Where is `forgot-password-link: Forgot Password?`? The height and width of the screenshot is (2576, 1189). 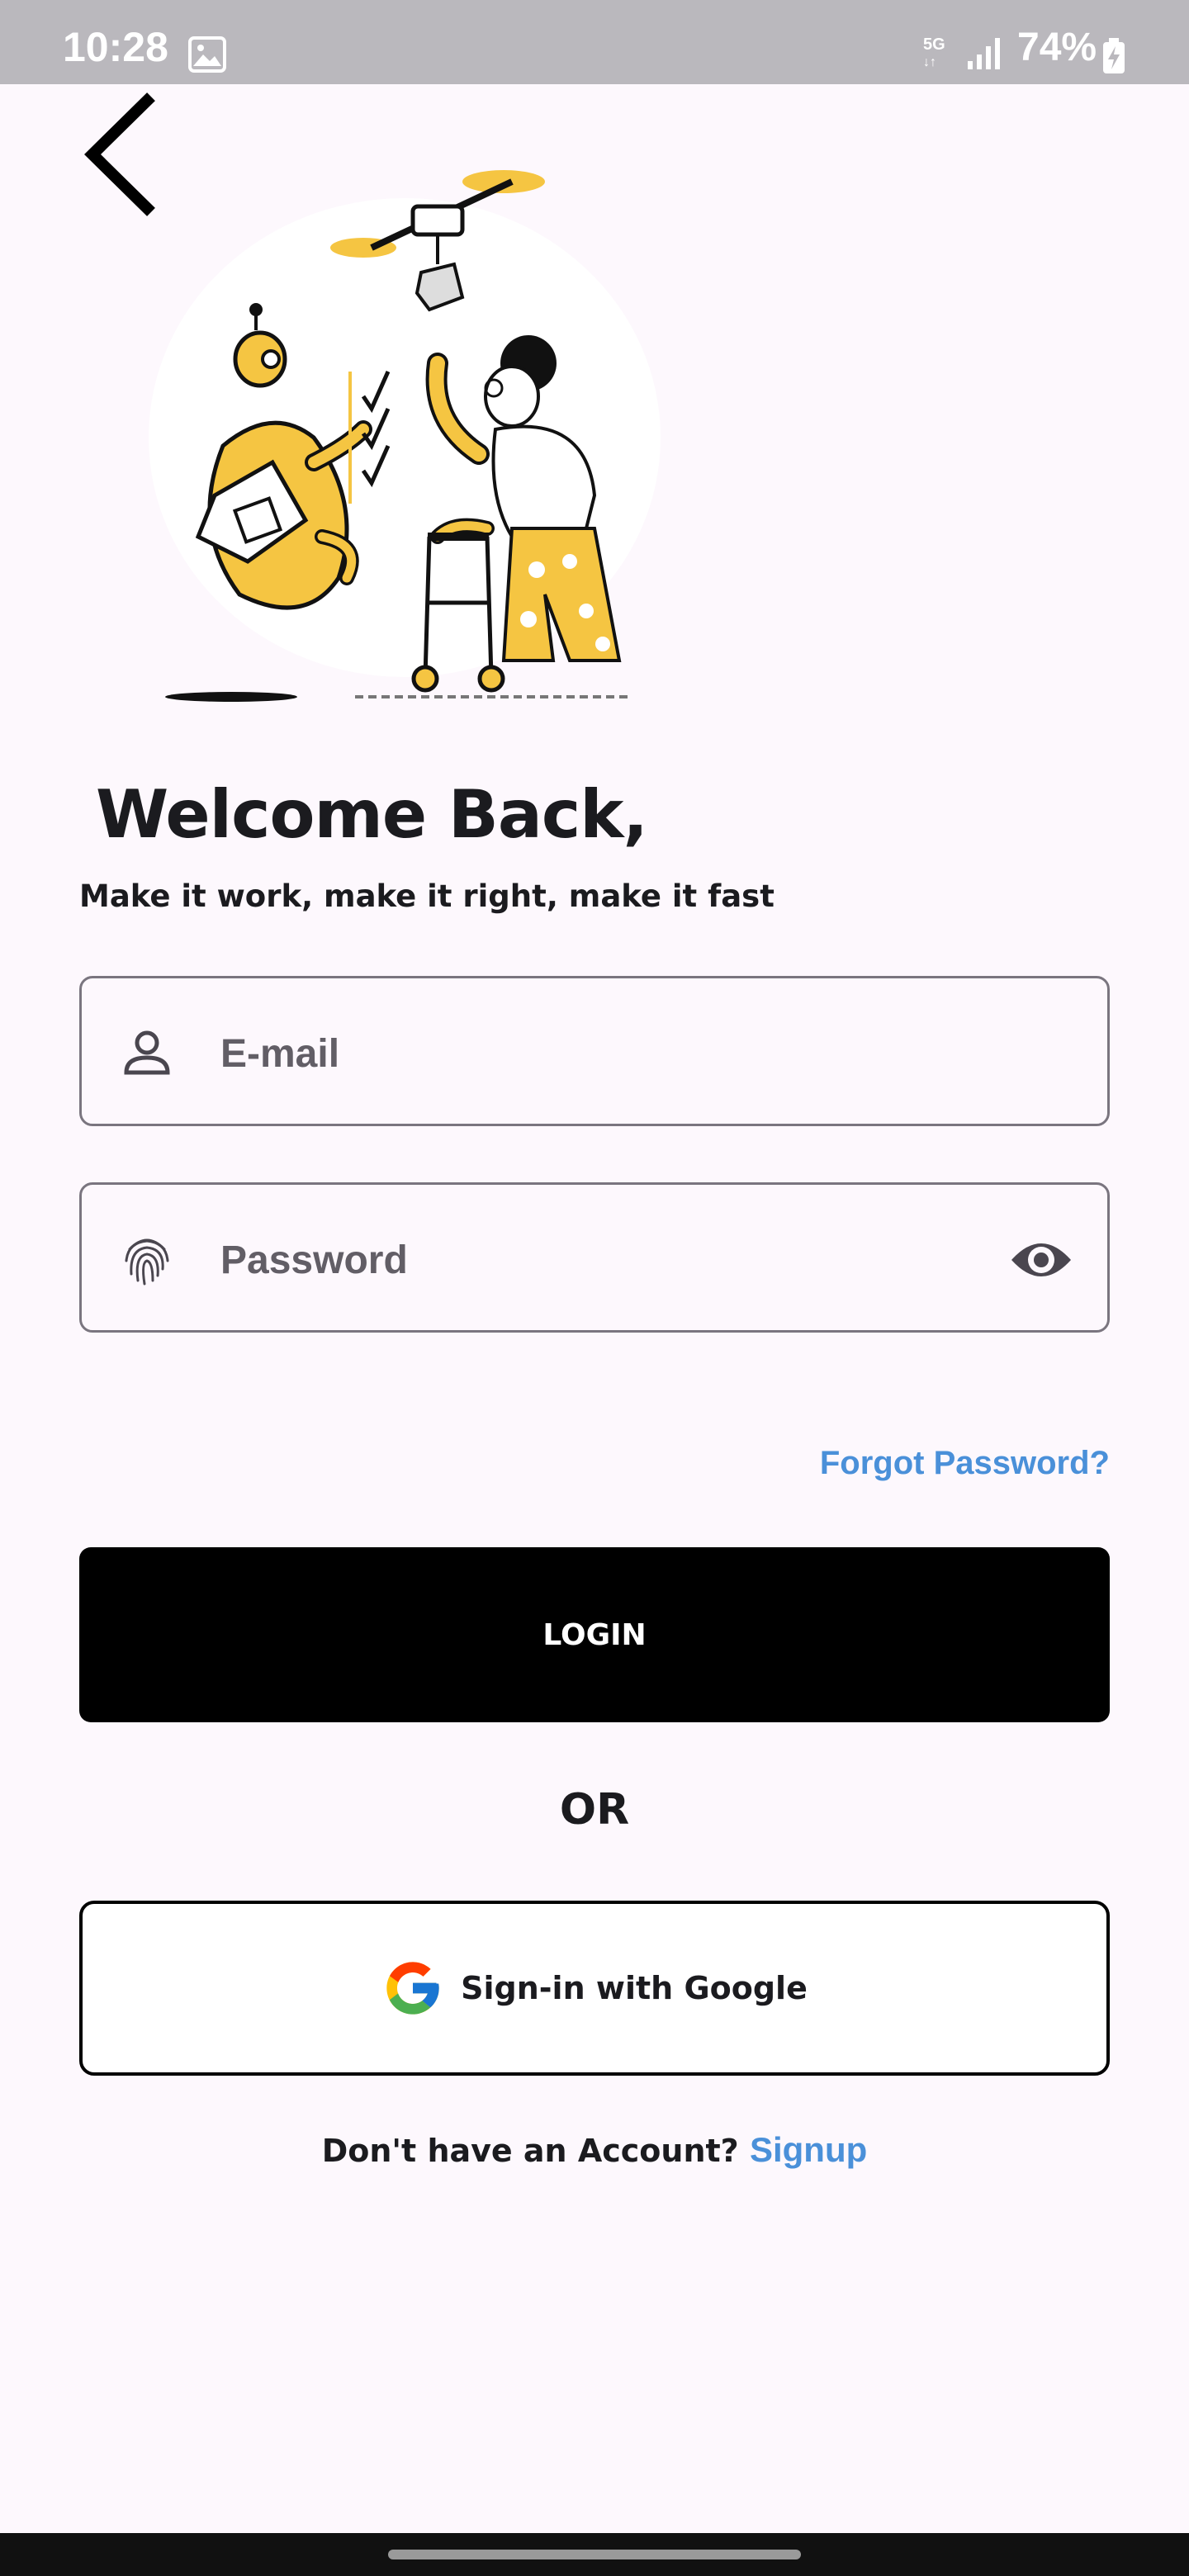
forgot-password-link: Forgot Password? is located at coordinates (965, 1463).